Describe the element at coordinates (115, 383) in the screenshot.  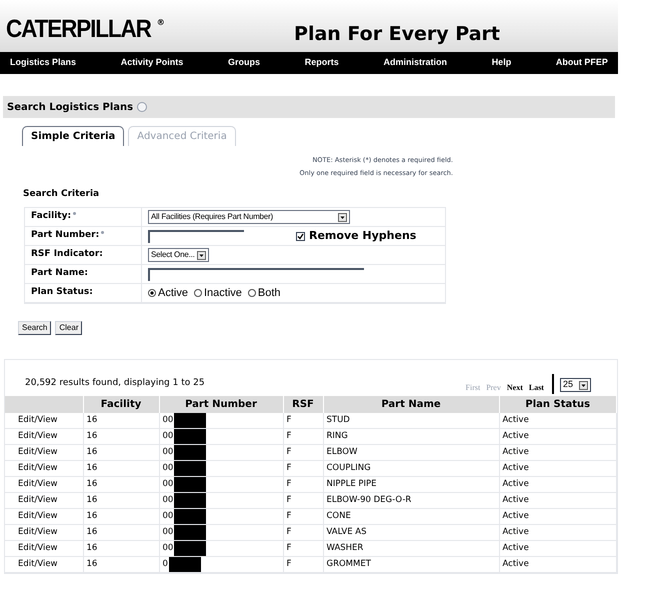
I see `results-summary: 20,592 results found, displaying 1 to 25` at that location.